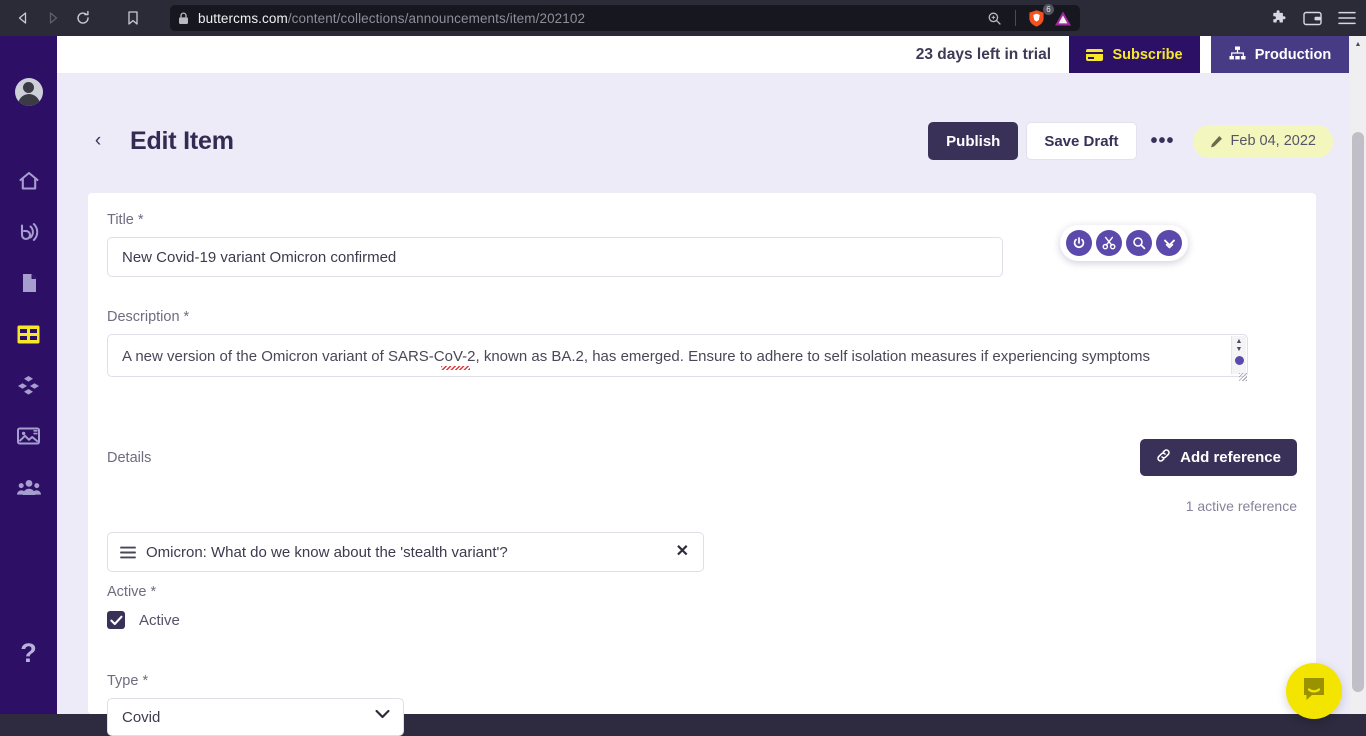 This screenshot has height=736, width=1366. What do you see at coordinates (123, 681) in the screenshot?
I see `type-label-text: Type` at bounding box center [123, 681].